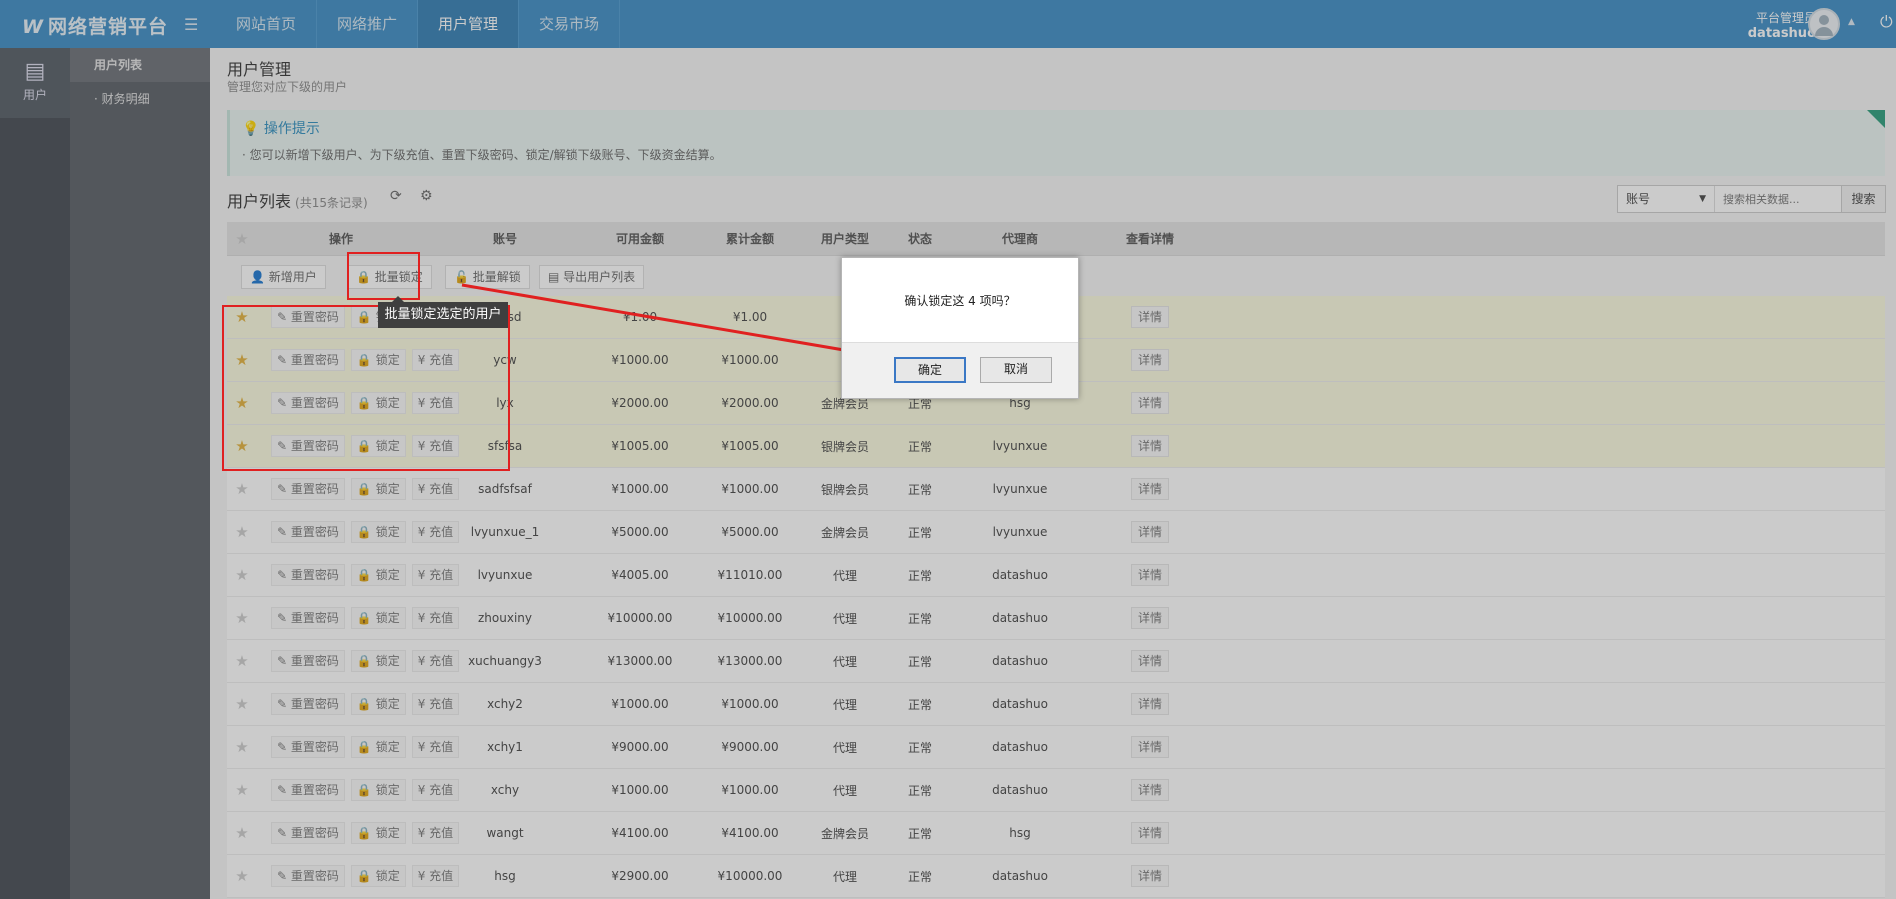 The width and height of the screenshot is (1896, 899). I want to click on cancel-button: 取消, so click(1016, 370).